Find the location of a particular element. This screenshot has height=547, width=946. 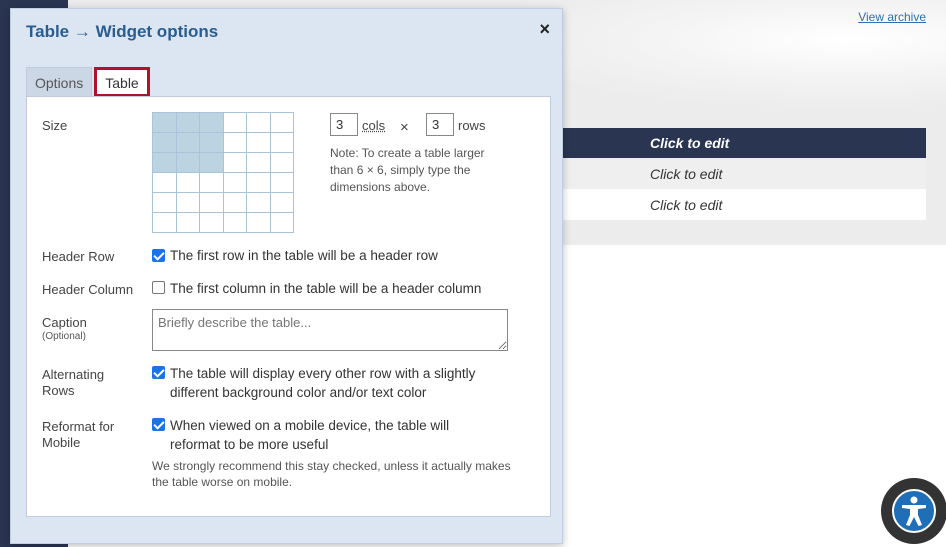

reformat-mobile-checkbox is located at coordinates (158, 424).